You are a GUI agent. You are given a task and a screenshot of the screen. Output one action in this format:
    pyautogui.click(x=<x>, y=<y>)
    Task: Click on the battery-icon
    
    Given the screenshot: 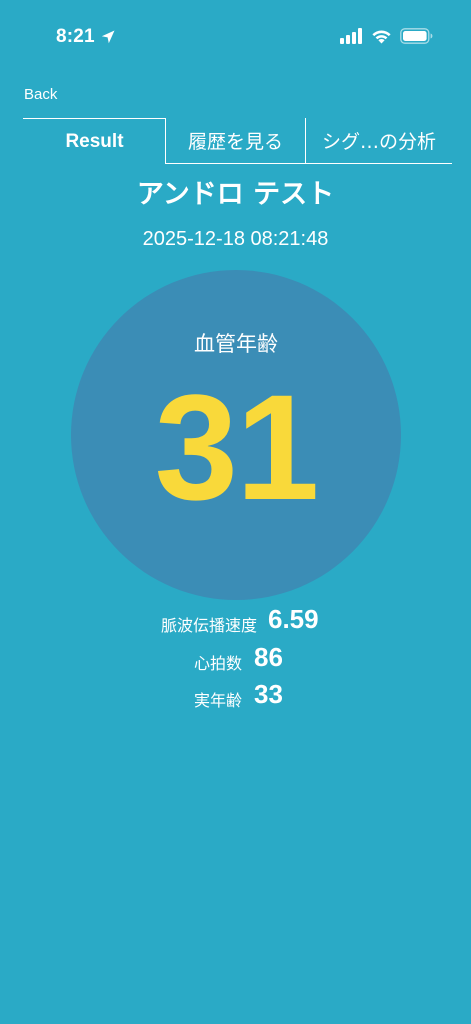 What is the action you would take?
    pyautogui.click(x=416, y=36)
    